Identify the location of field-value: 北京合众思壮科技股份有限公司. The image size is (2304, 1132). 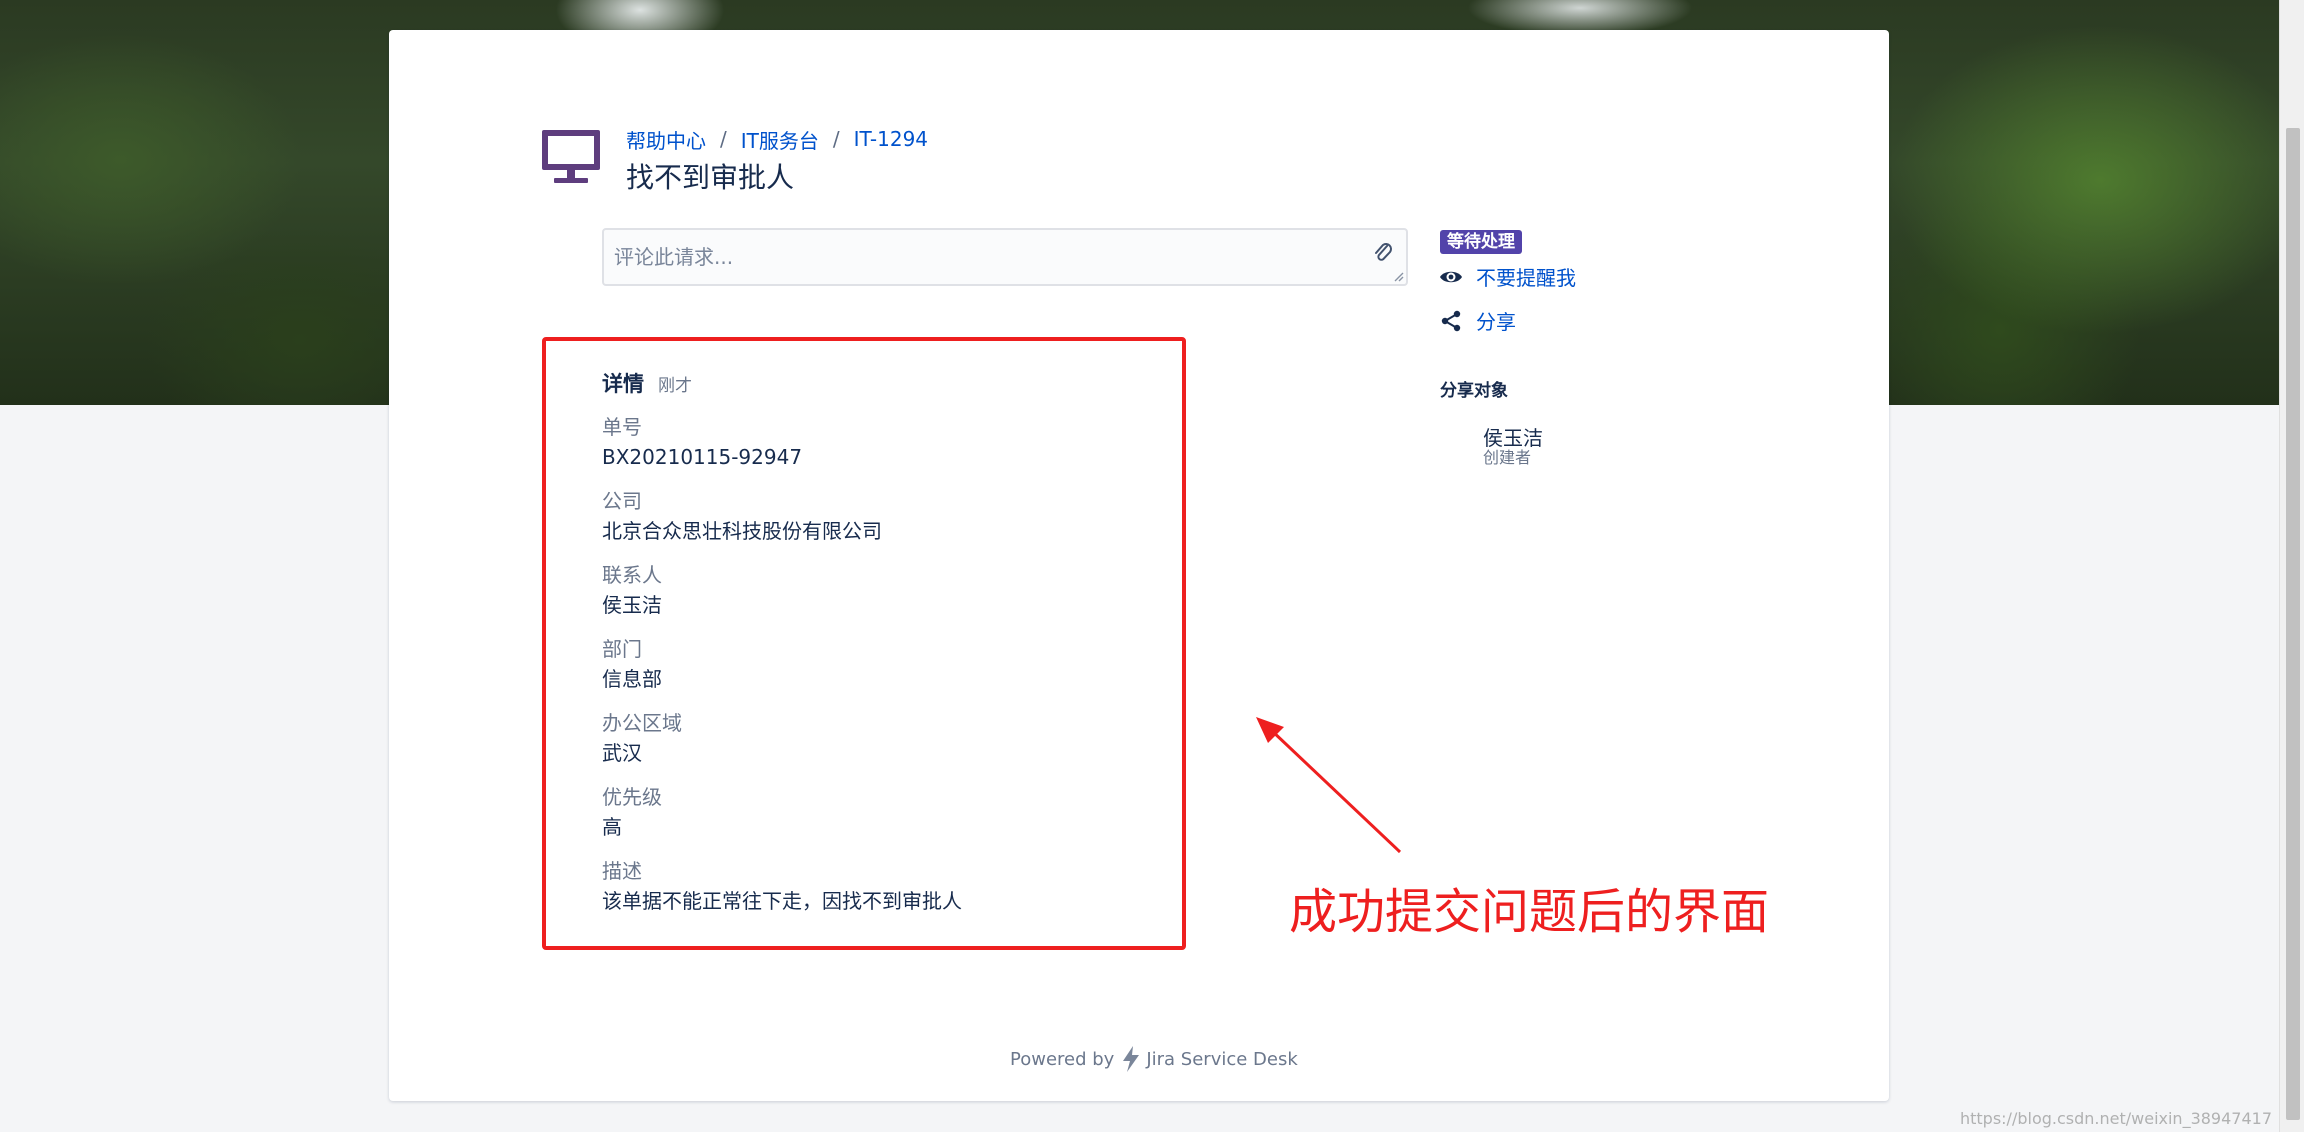
(742, 531).